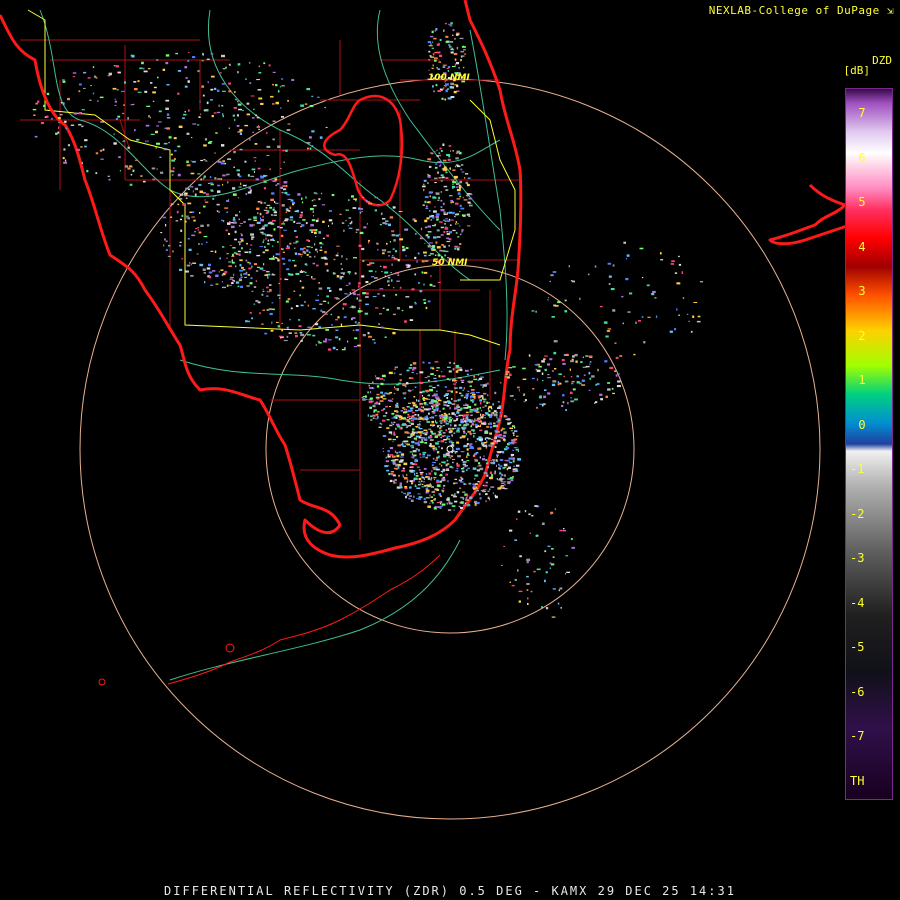 The image size is (900, 900). I want to click on corner-arrow-icon: ⇲, so click(890, 10).